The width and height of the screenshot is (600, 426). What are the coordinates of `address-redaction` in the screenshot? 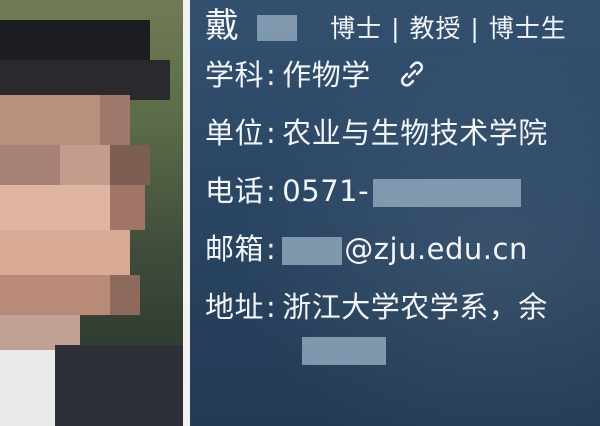 It's located at (344, 351).